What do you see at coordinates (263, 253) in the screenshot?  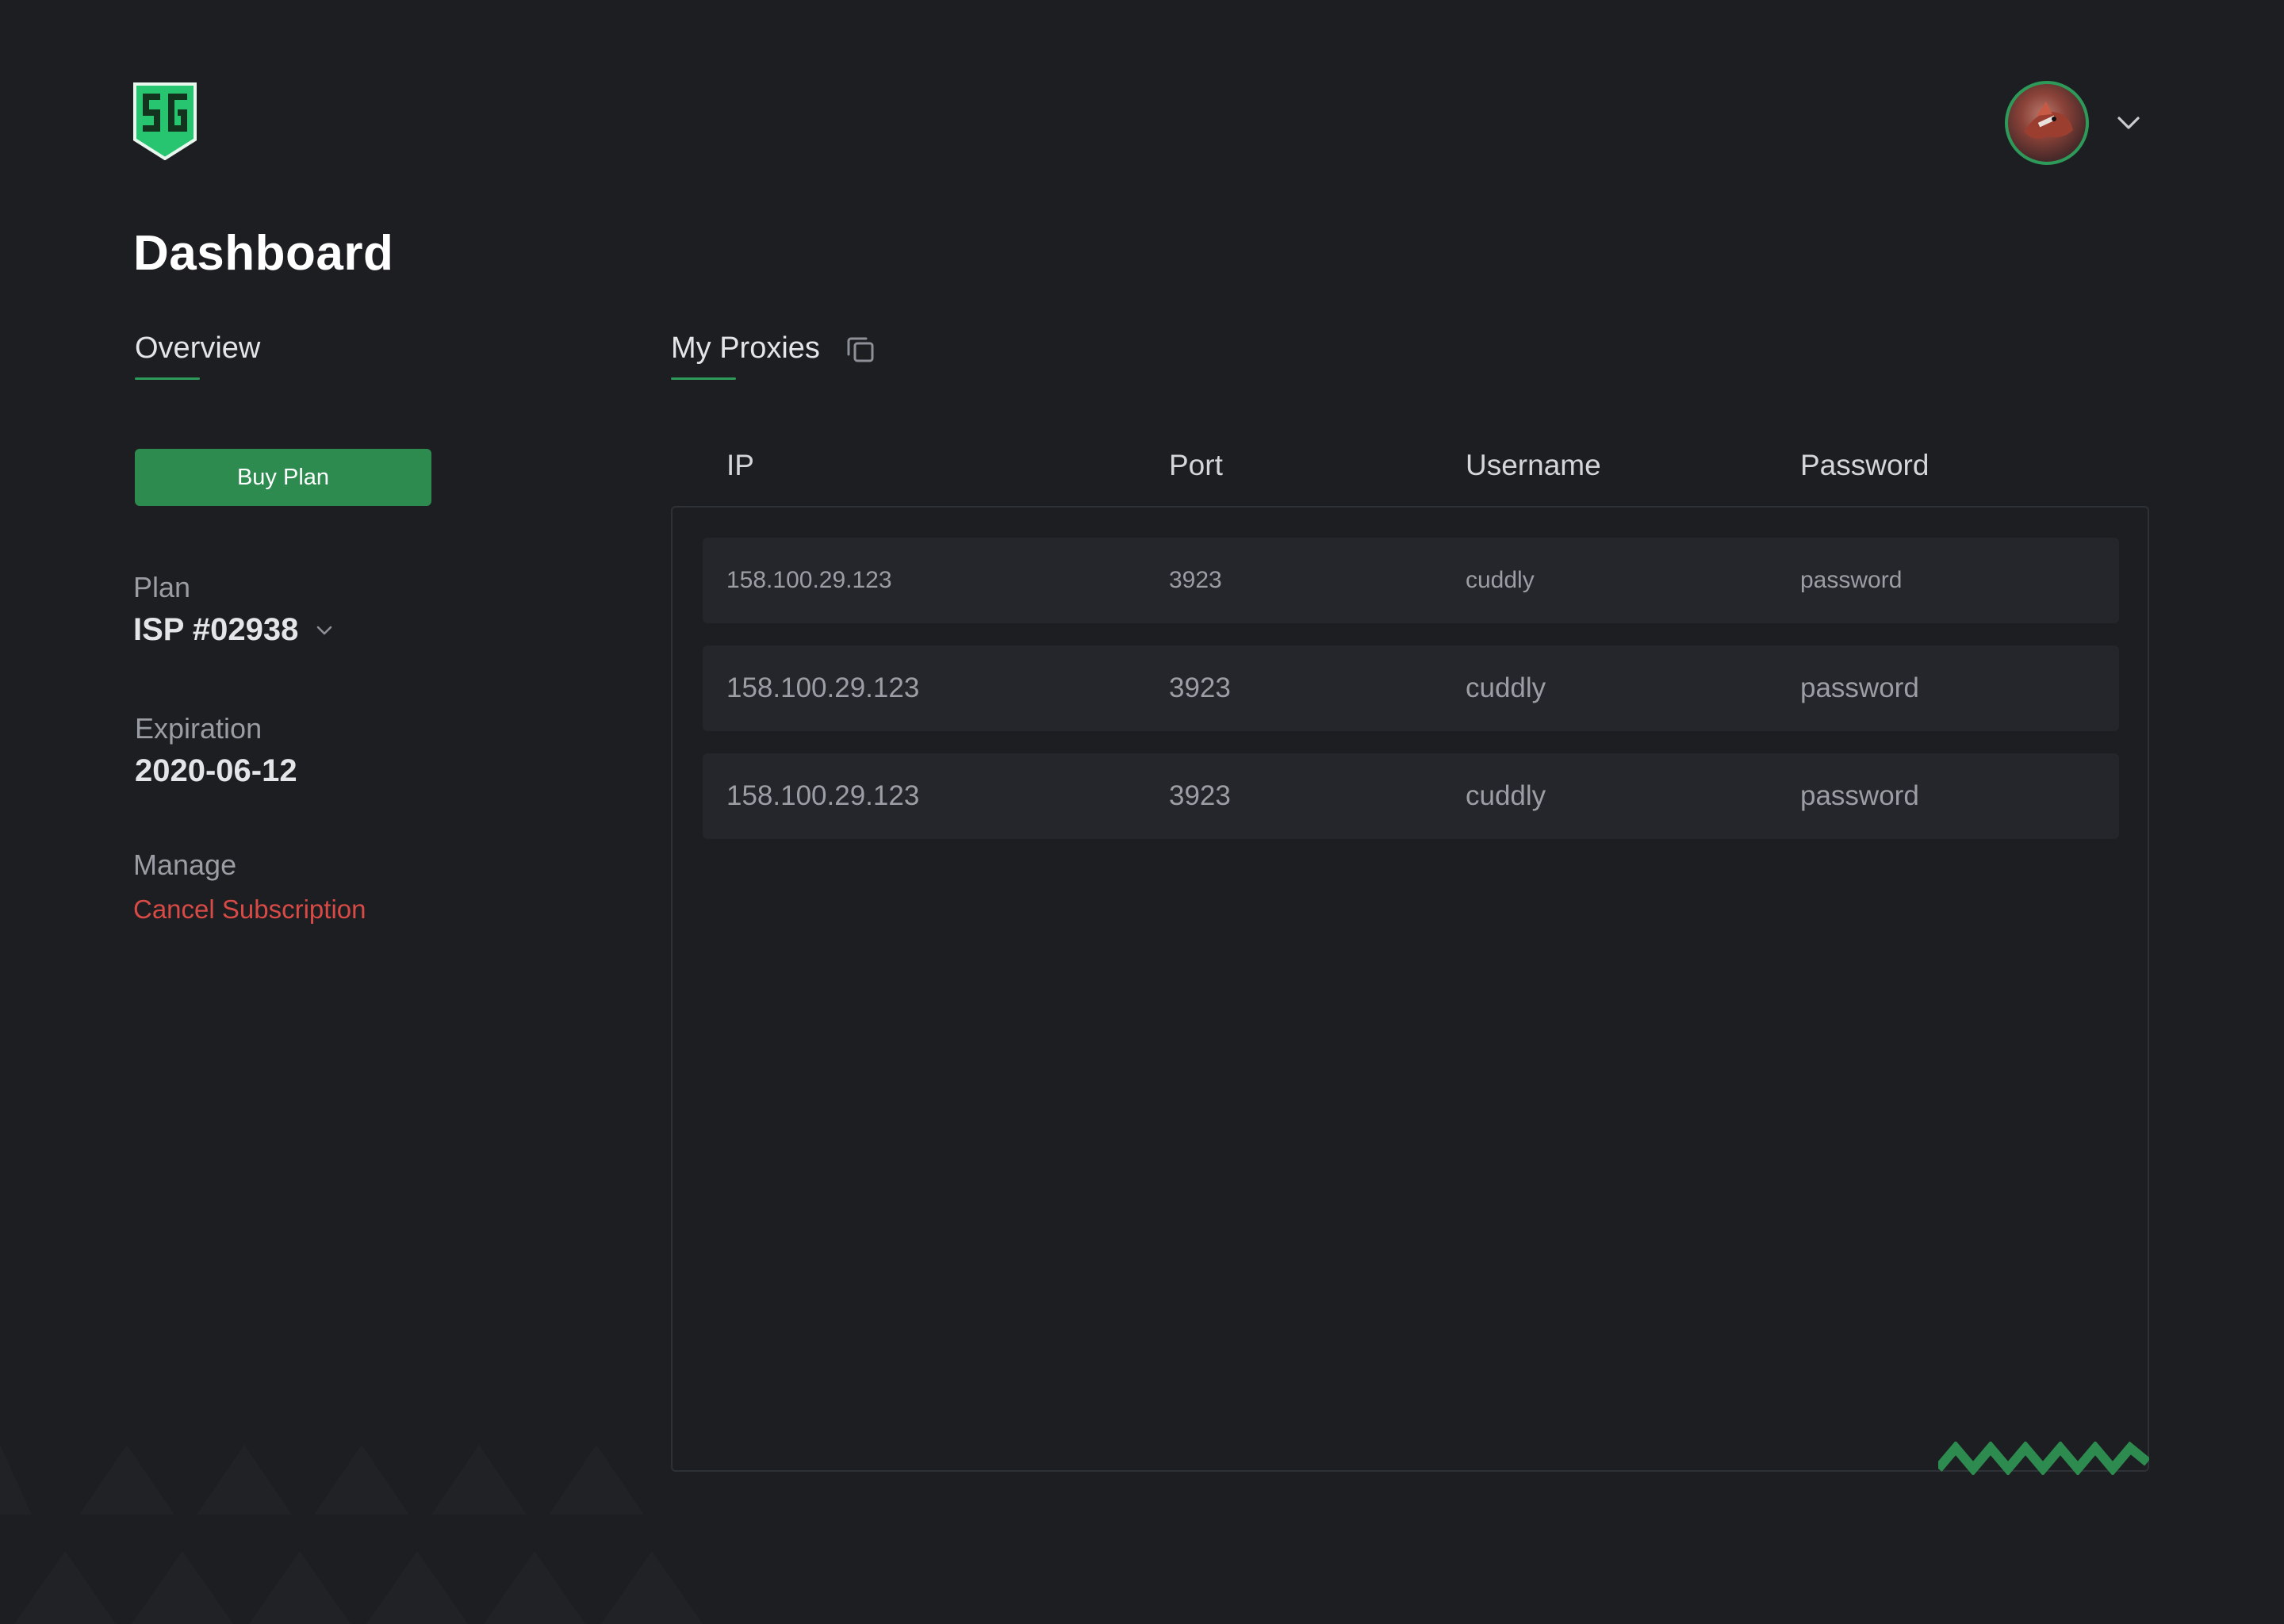 I see `page-title: Dashboard` at bounding box center [263, 253].